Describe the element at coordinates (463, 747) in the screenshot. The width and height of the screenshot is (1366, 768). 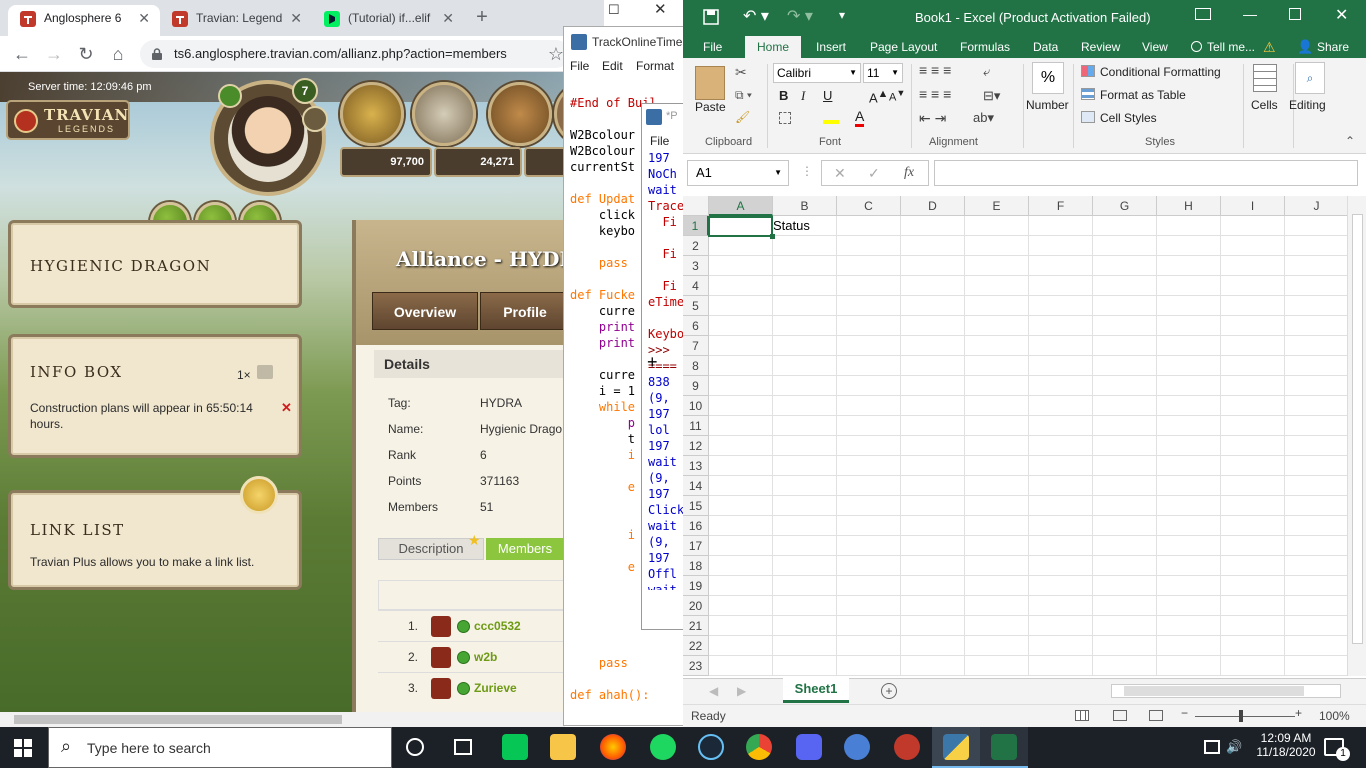
I see `task-view-icon` at that location.